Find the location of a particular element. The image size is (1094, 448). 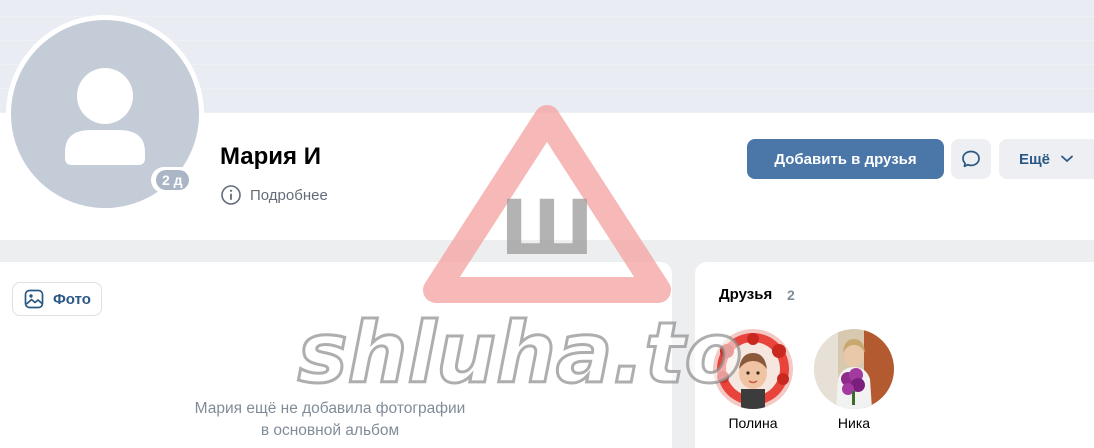

friend-item: Полина is located at coordinates (753, 380).